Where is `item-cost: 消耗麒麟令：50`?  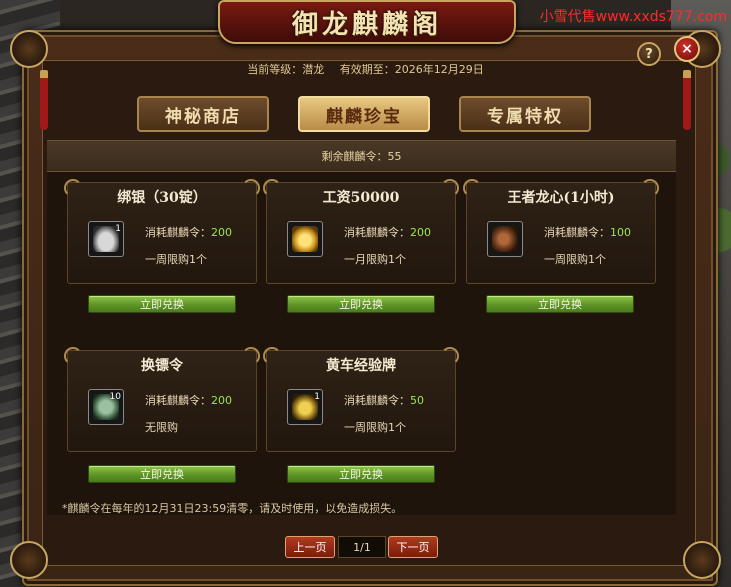
item-cost: 消耗麒麟令：50 is located at coordinates (384, 400).